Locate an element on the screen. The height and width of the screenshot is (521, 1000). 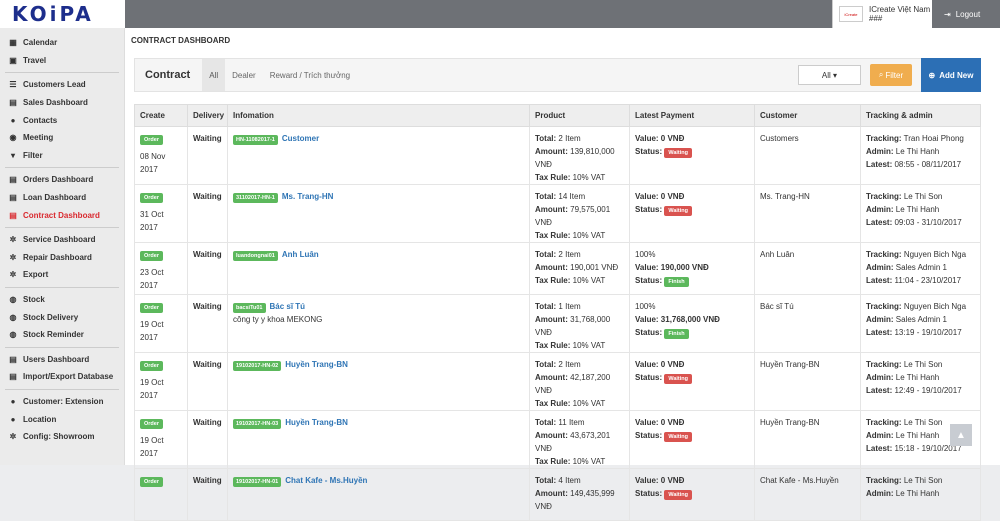
user-menu: iCreate ICreate Việt Nam ### is located at coordinates (882, 14).